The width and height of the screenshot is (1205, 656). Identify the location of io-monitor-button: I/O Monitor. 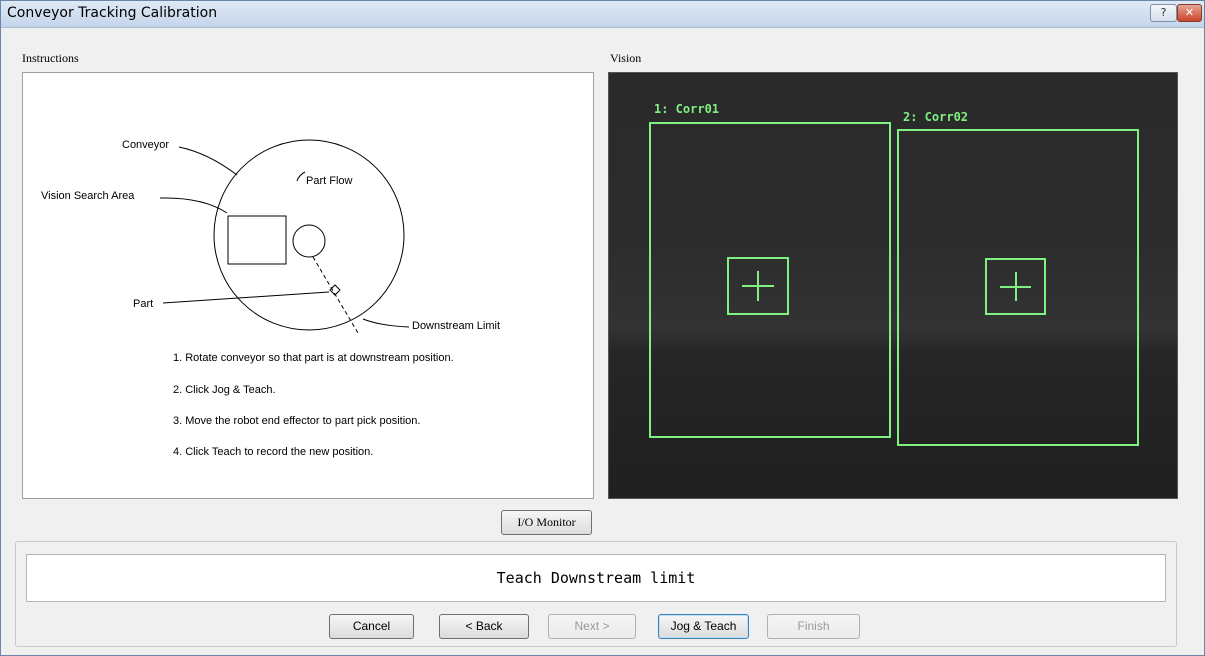
(546, 522).